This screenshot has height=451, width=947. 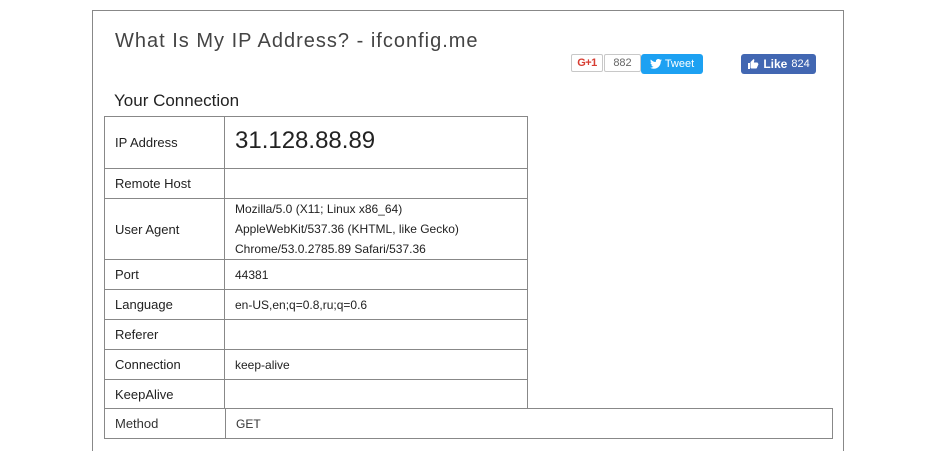 I want to click on table-row: Referer, so click(x=316, y=334).